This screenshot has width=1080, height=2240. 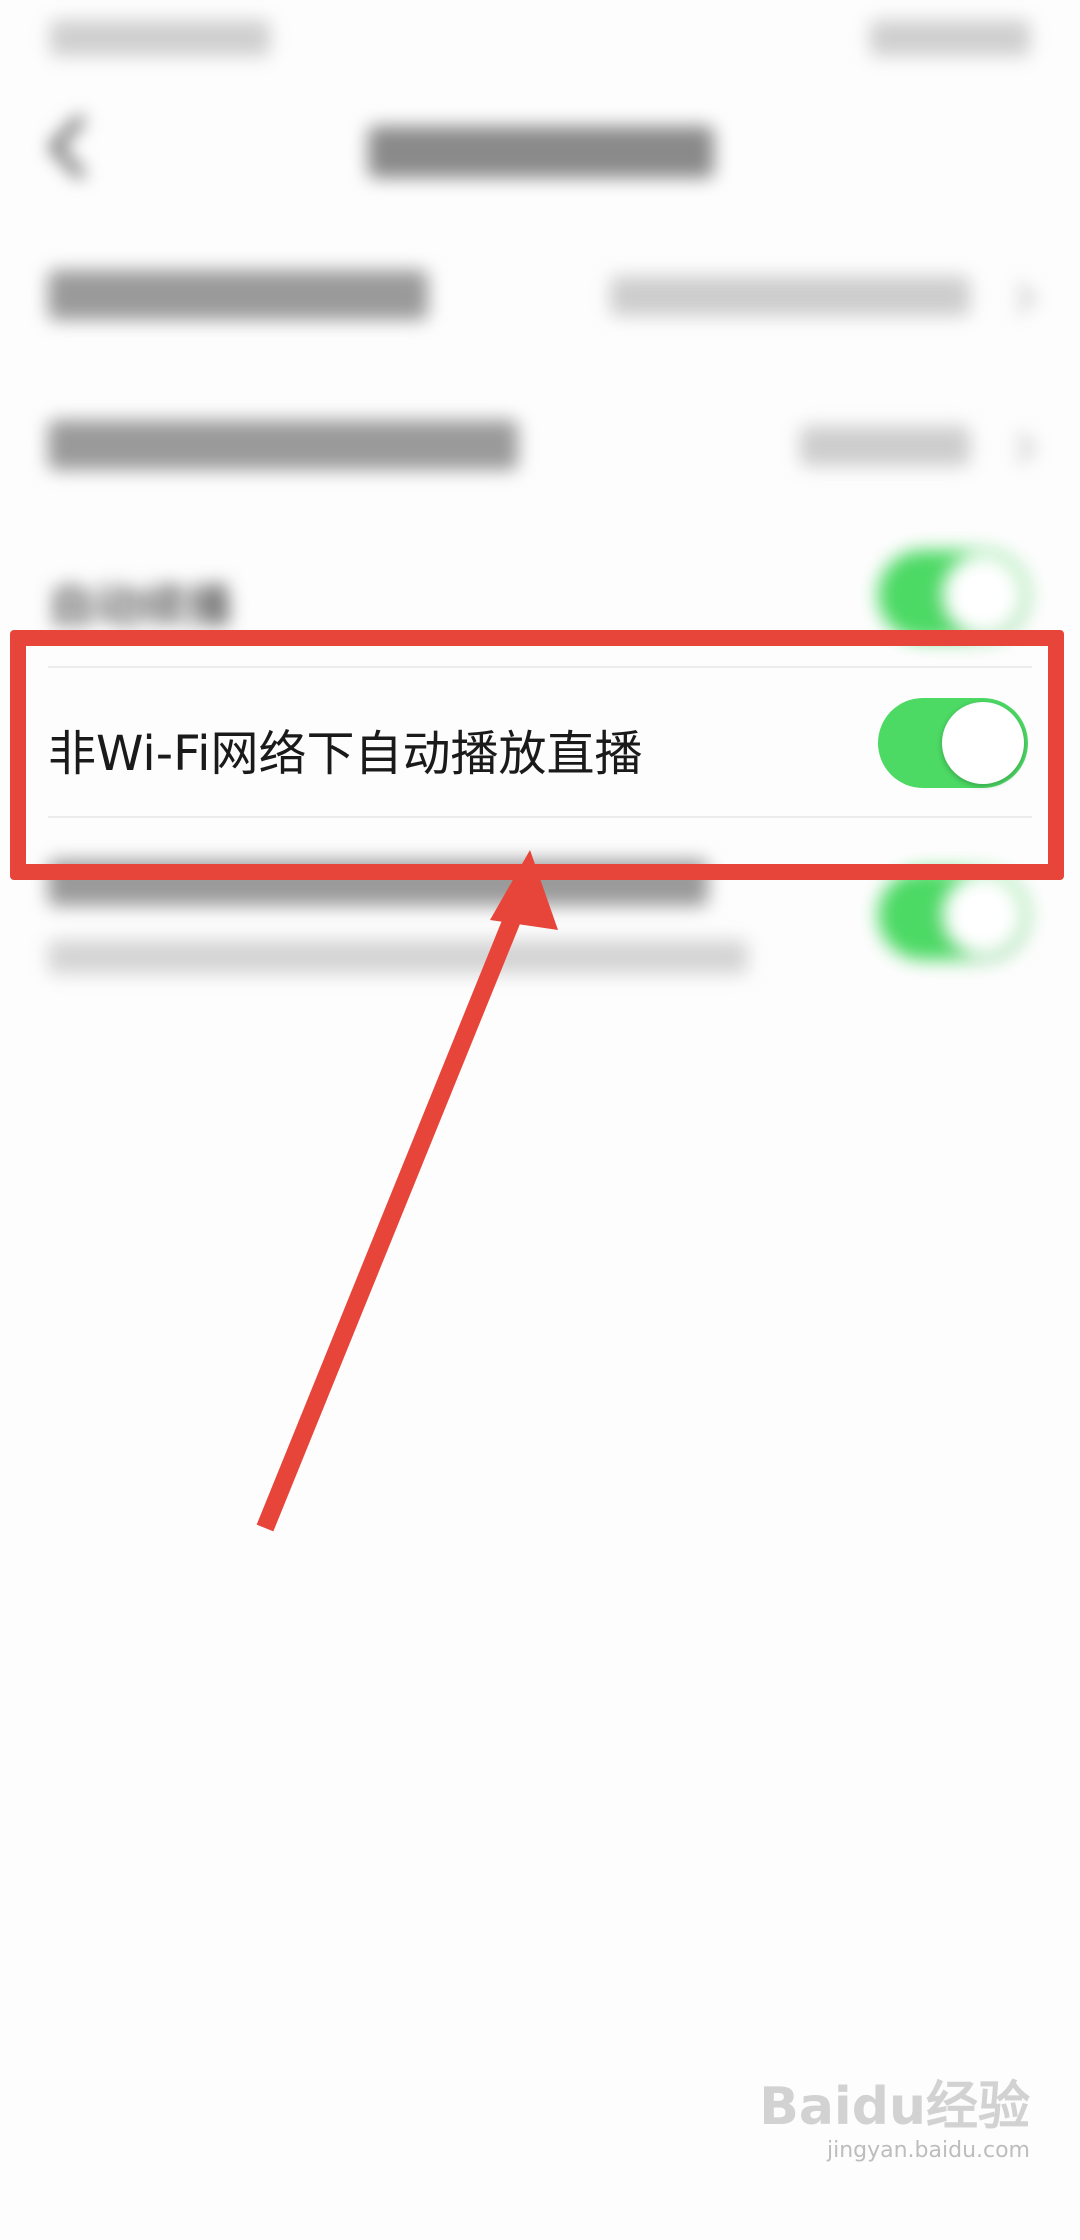 I want to click on row-5-toggle, so click(x=953, y=915).